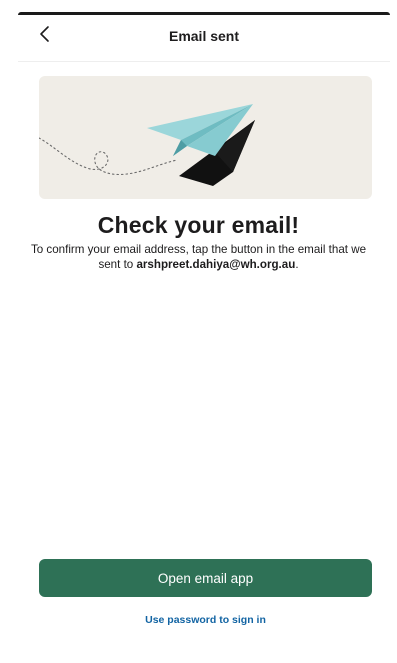 This screenshot has width=397, height=663. What do you see at coordinates (198, 225) in the screenshot?
I see `check-email-heading: Check your email!` at bounding box center [198, 225].